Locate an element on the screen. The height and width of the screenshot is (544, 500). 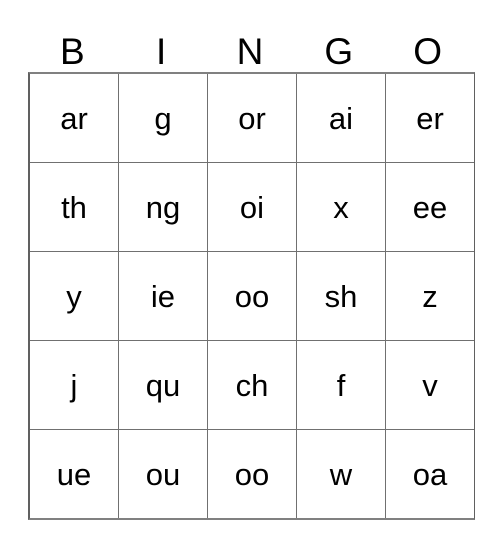
bingo-cell-r2c4: x is located at coordinates (340, 207).